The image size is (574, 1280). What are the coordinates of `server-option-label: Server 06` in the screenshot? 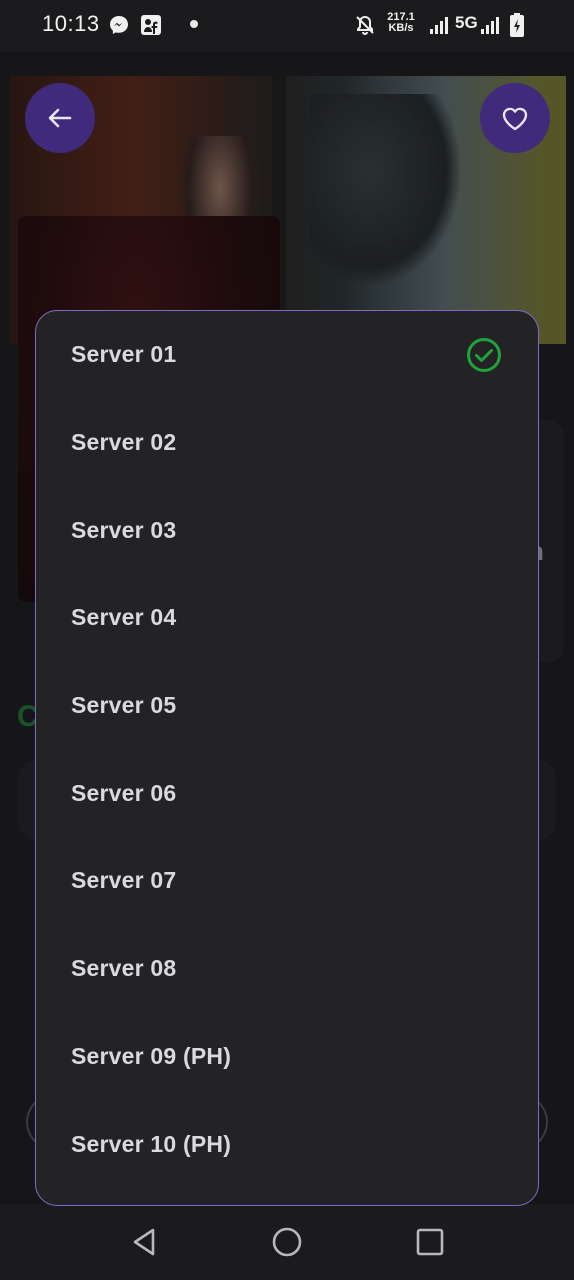 It's located at (124, 792).